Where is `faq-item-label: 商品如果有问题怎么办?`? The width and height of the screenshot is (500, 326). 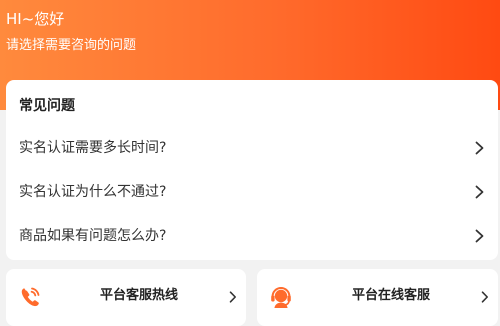 faq-item-label: 商品如果有问题怎么办? is located at coordinates (93, 236).